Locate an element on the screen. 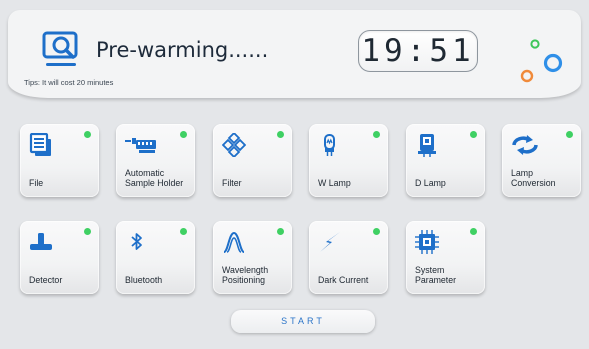 This screenshot has width=589, height=349. tile-automatic-sample-holder: Automatic Sample Holder is located at coordinates (155, 160).